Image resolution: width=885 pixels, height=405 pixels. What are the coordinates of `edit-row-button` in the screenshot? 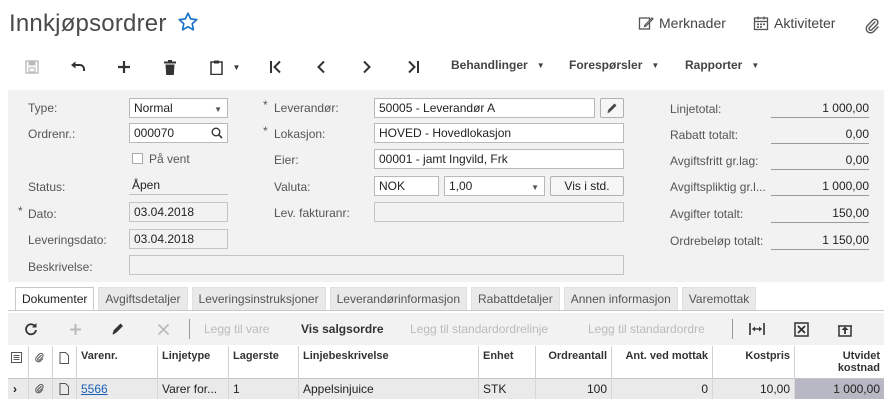 It's located at (118, 329).